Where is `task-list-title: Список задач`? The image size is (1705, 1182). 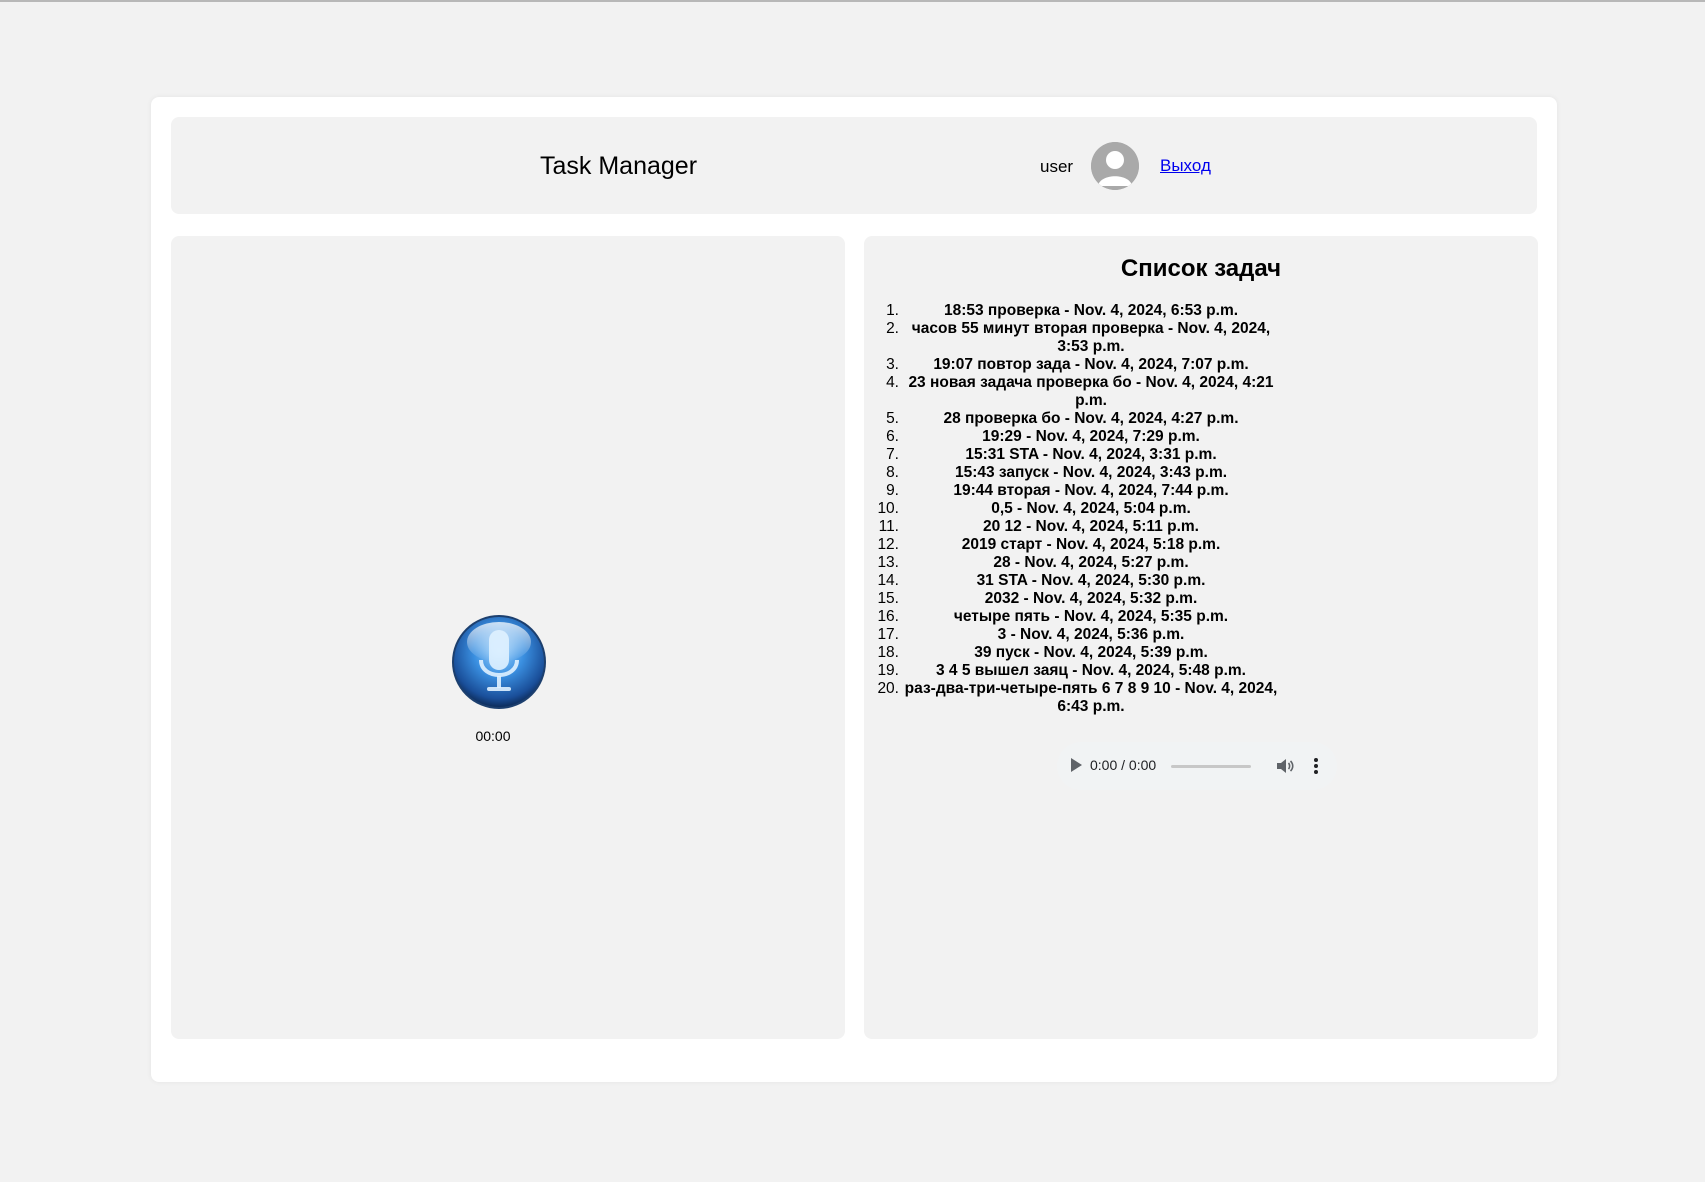 task-list-title: Список задач is located at coordinates (1201, 268).